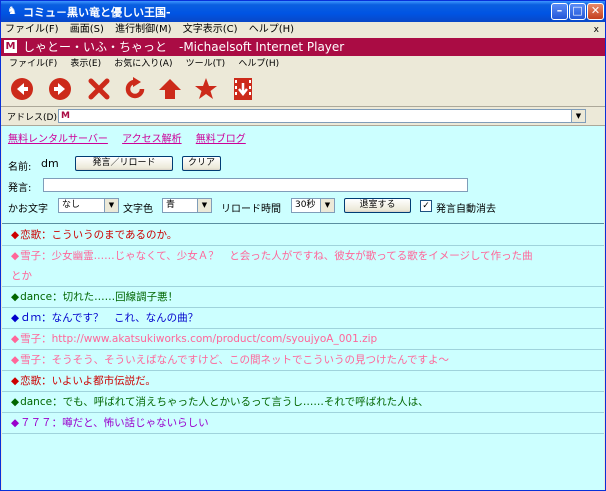  I want to click on player-menu-view: 表示(E), so click(85, 64).